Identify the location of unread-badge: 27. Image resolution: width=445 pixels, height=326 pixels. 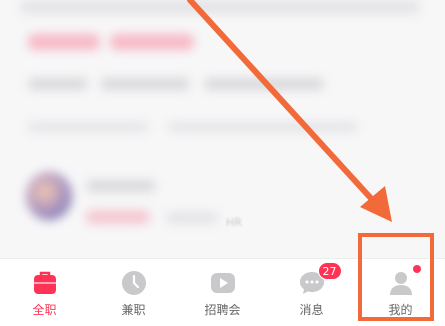
(329, 271).